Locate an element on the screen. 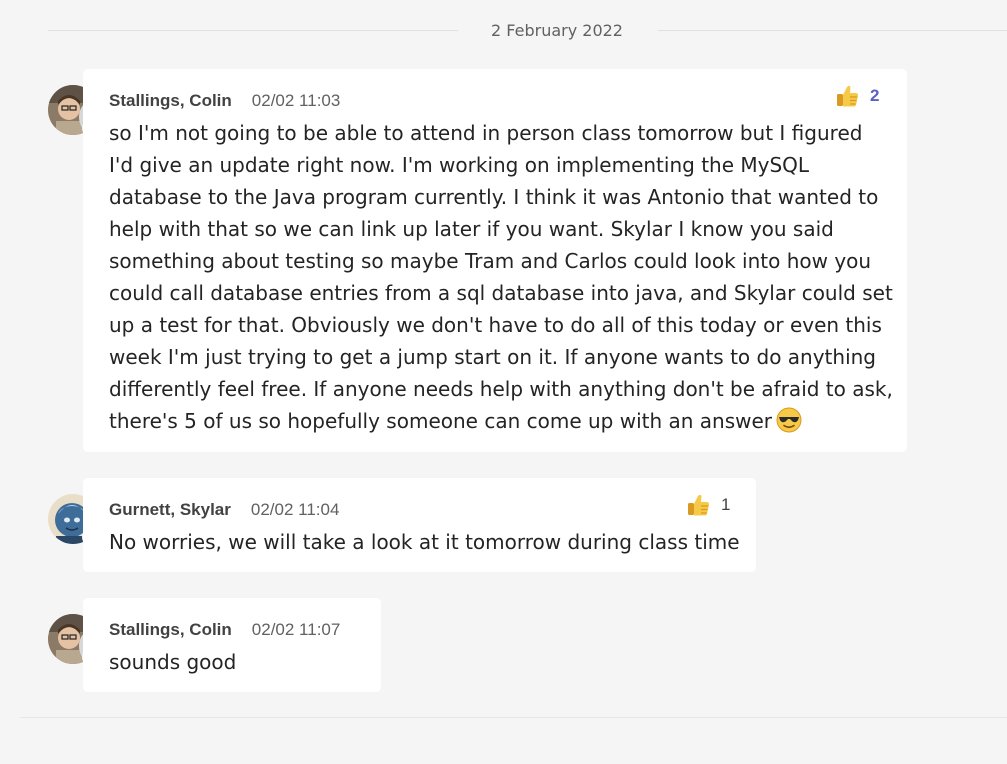 The image size is (1007, 764). reaction-thumbs-up: 1 is located at coordinates (707, 505).